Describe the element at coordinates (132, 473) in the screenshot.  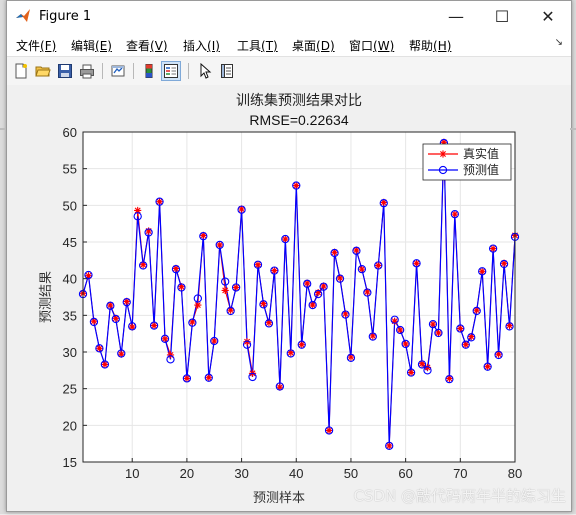
I see `x-tick-label: 10` at that location.